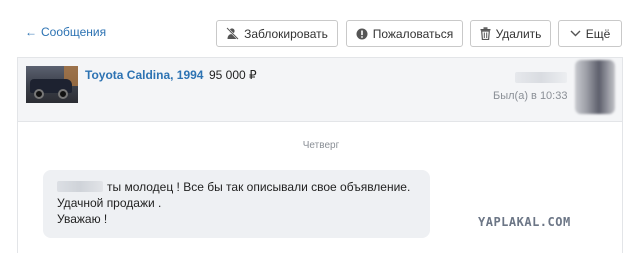  Describe the element at coordinates (595, 87) in the screenshot. I see `avatar` at that location.